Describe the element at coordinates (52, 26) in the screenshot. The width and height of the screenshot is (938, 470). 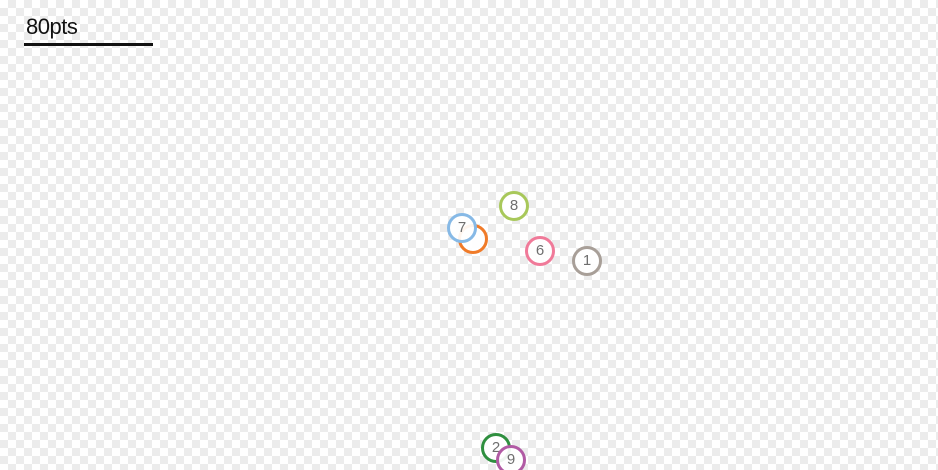
I see `scale-label: 80pts` at that location.